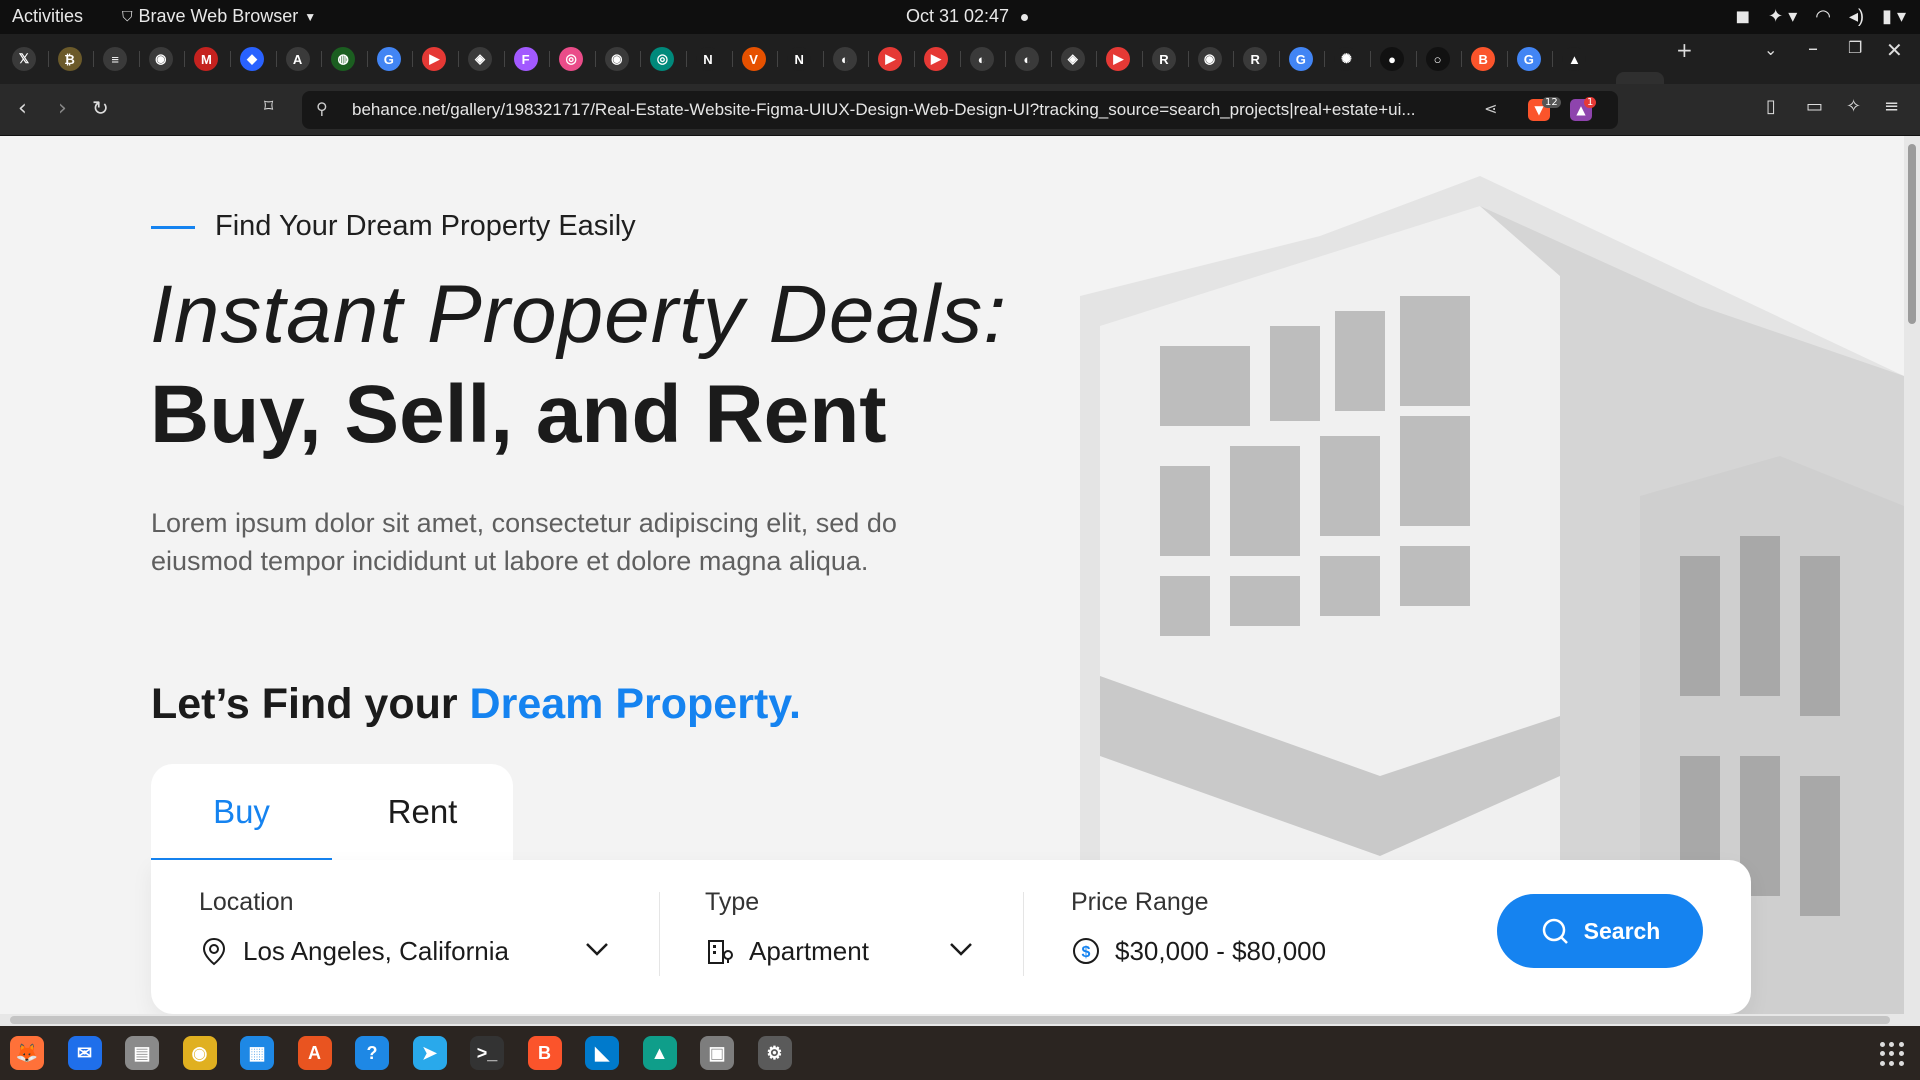 The width and height of the screenshot is (1920, 1080). I want to click on stack-icon: ≡, so click(115, 59).